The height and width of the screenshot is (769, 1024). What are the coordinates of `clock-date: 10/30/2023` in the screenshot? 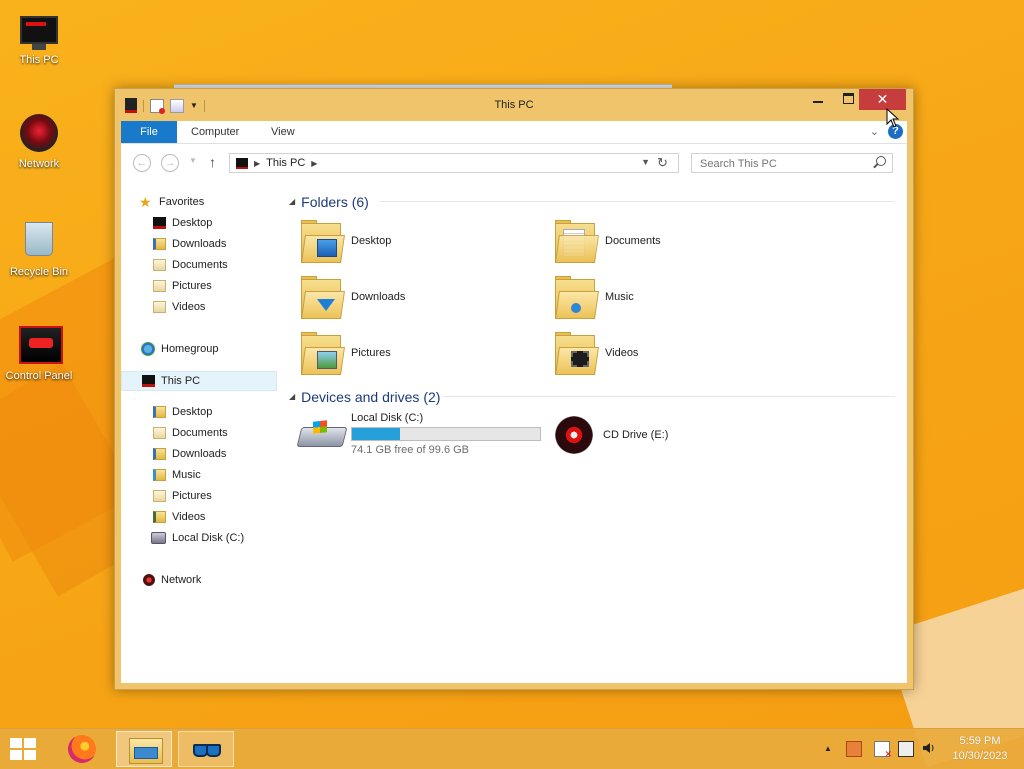 It's located at (980, 756).